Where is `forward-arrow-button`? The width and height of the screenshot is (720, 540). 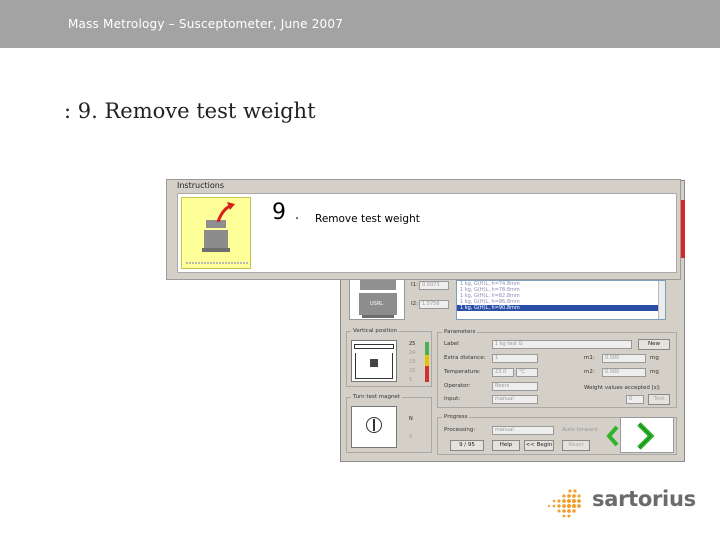 forward-arrow-button is located at coordinates (647, 435).